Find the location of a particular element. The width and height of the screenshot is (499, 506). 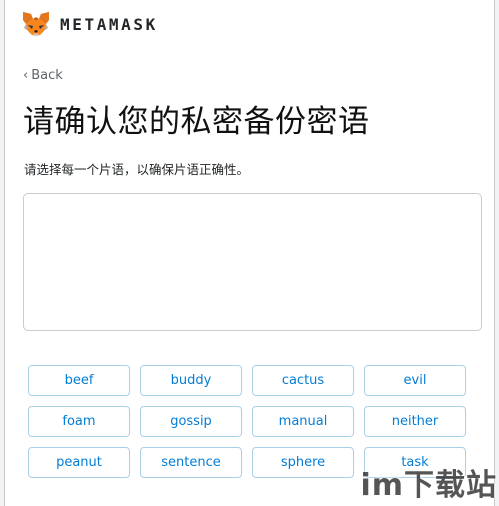

page-title: 请确认您的私密备份密语 is located at coordinates (196, 122).